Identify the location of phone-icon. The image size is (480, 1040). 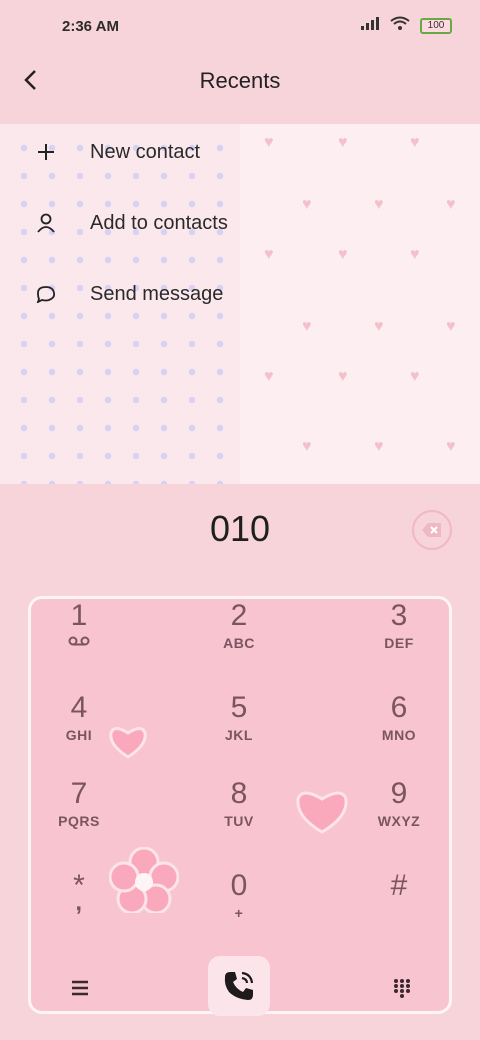
(239, 985).